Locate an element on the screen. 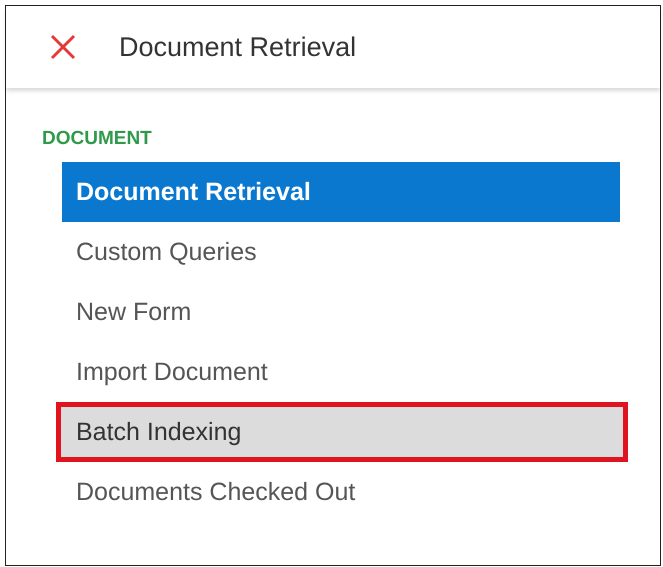  menu-item: Import Document is located at coordinates (341, 372).